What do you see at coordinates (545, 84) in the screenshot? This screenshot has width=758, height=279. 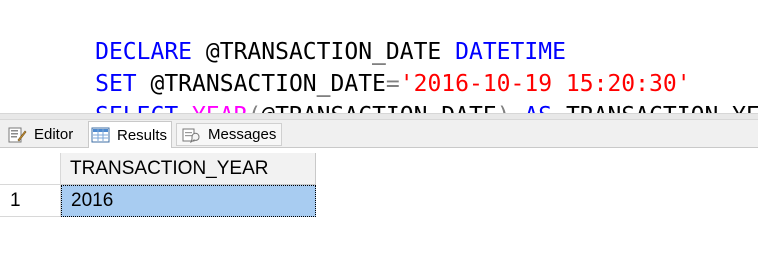 I see `sql-string-literal: '2016-10-19 15:20:30'` at bounding box center [545, 84].